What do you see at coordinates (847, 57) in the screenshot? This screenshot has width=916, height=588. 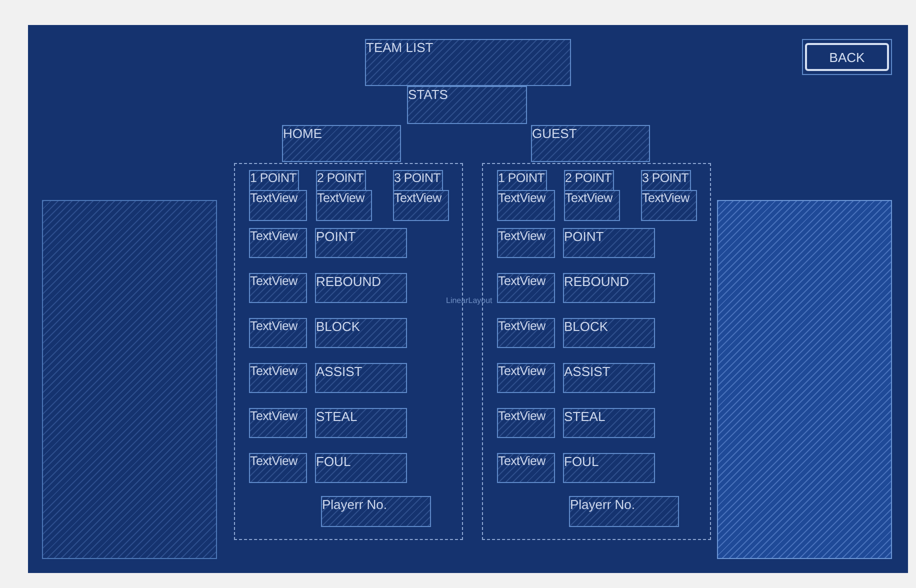 I see `back-button: BACK` at bounding box center [847, 57].